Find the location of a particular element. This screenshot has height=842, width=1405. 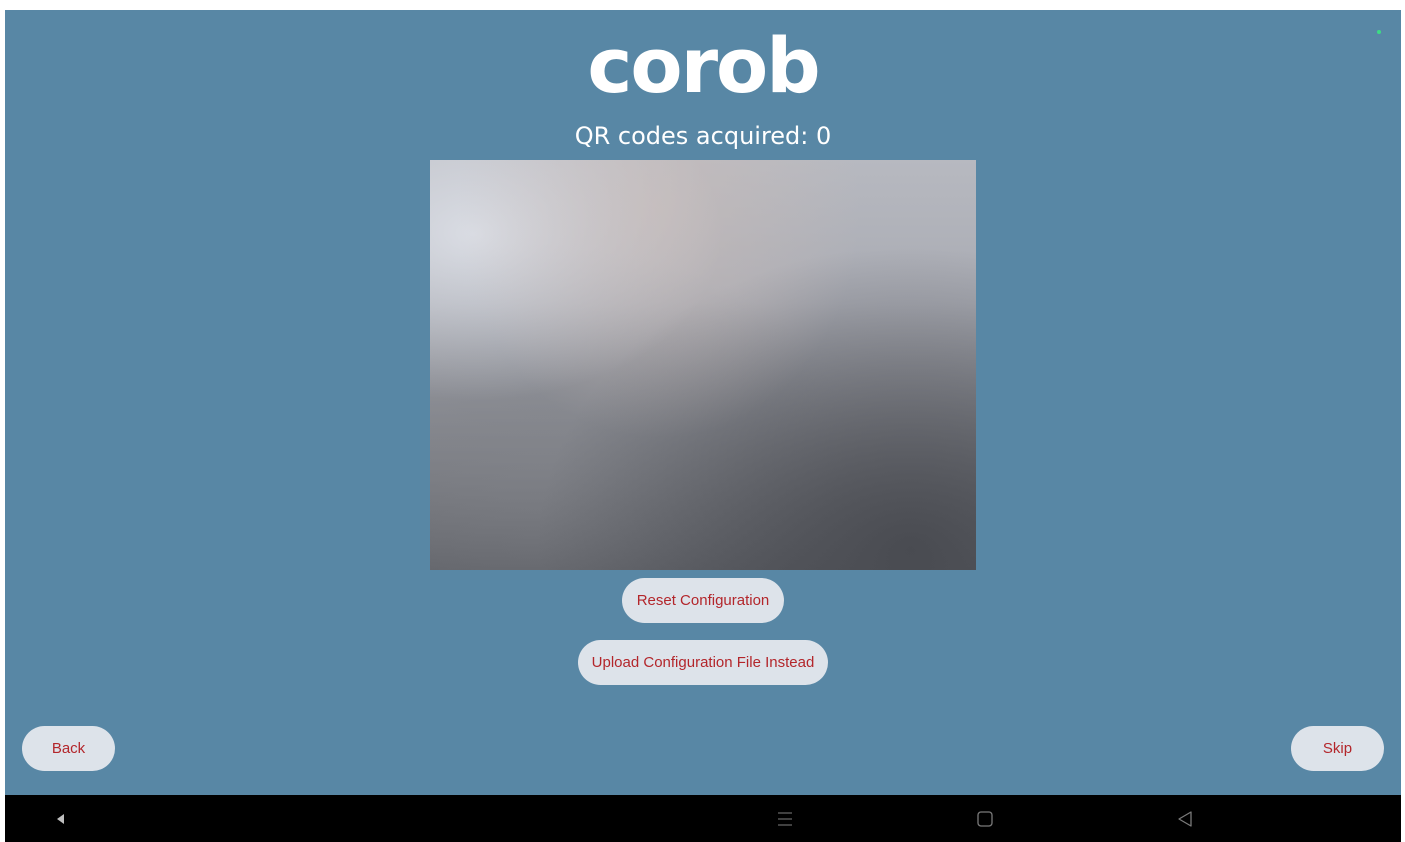

upload-configuration-file-button: Upload Configuration File Instead is located at coordinates (703, 662).